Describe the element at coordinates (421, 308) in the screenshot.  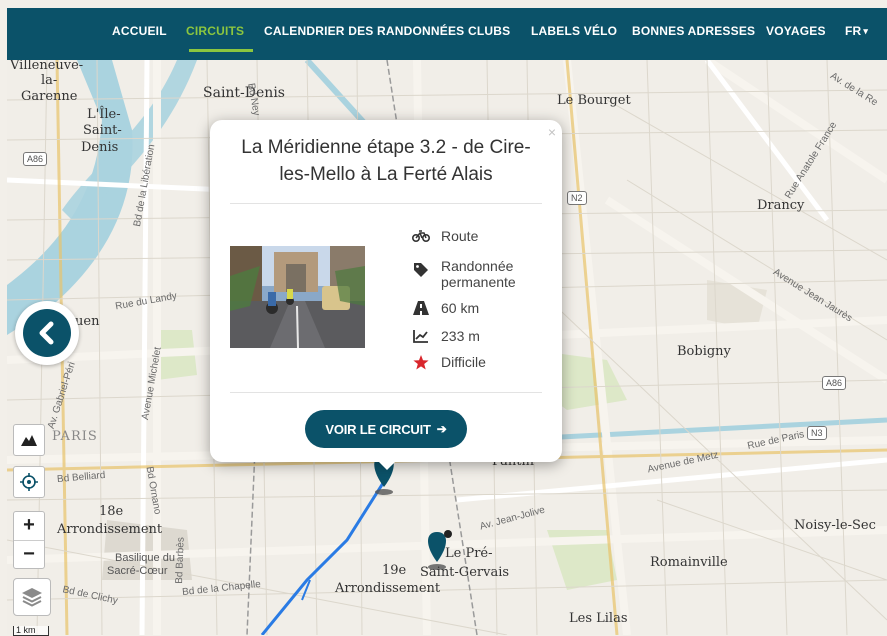
I see `road-icon` at that location.